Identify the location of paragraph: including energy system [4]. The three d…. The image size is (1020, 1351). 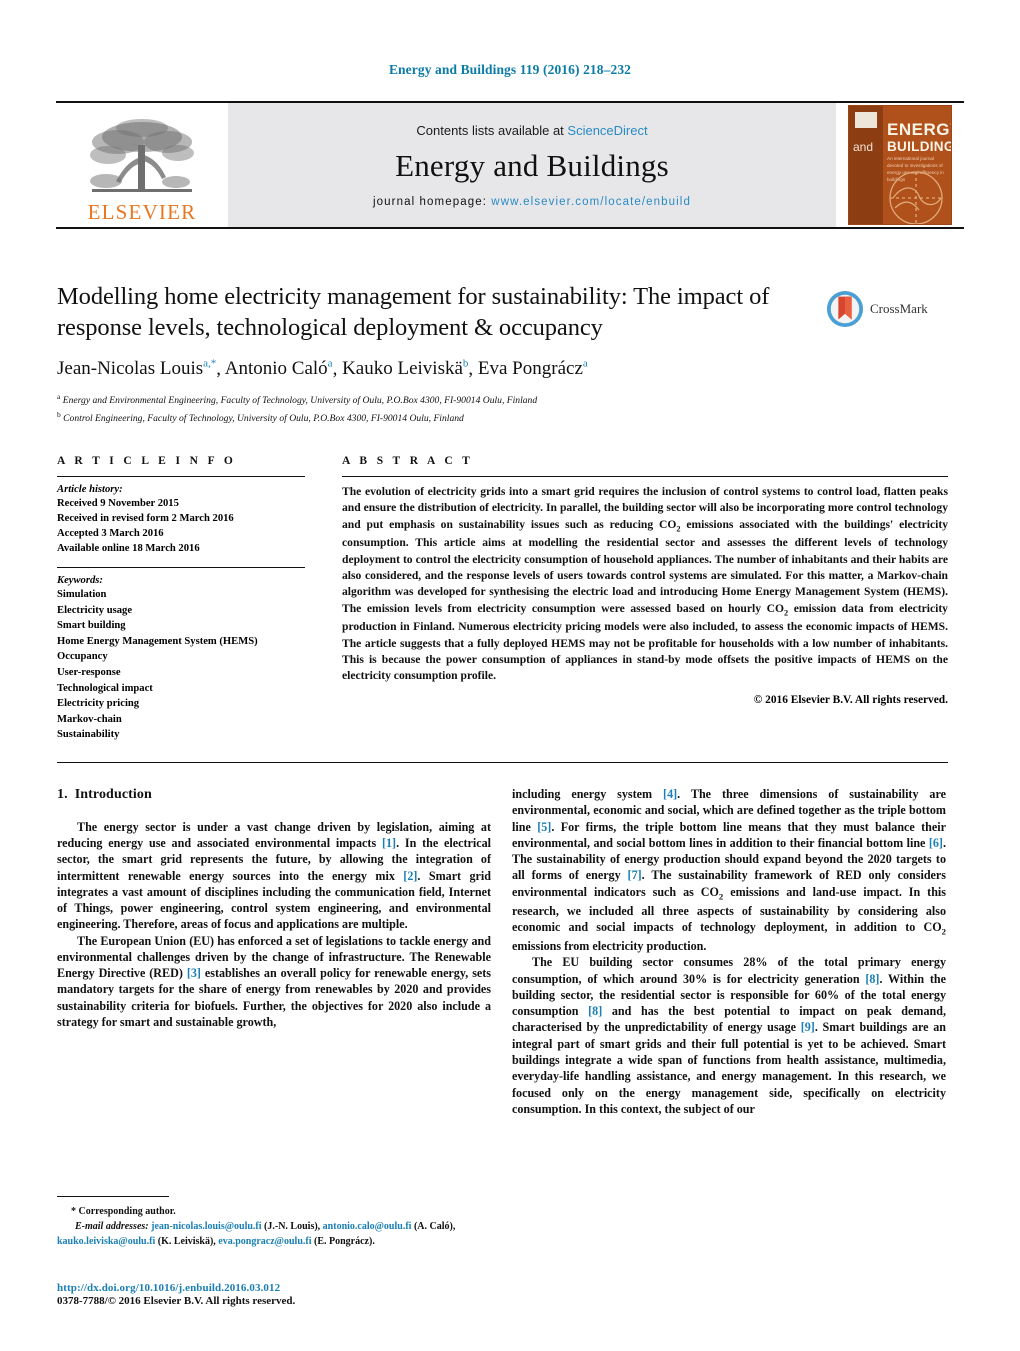
(729, 870).